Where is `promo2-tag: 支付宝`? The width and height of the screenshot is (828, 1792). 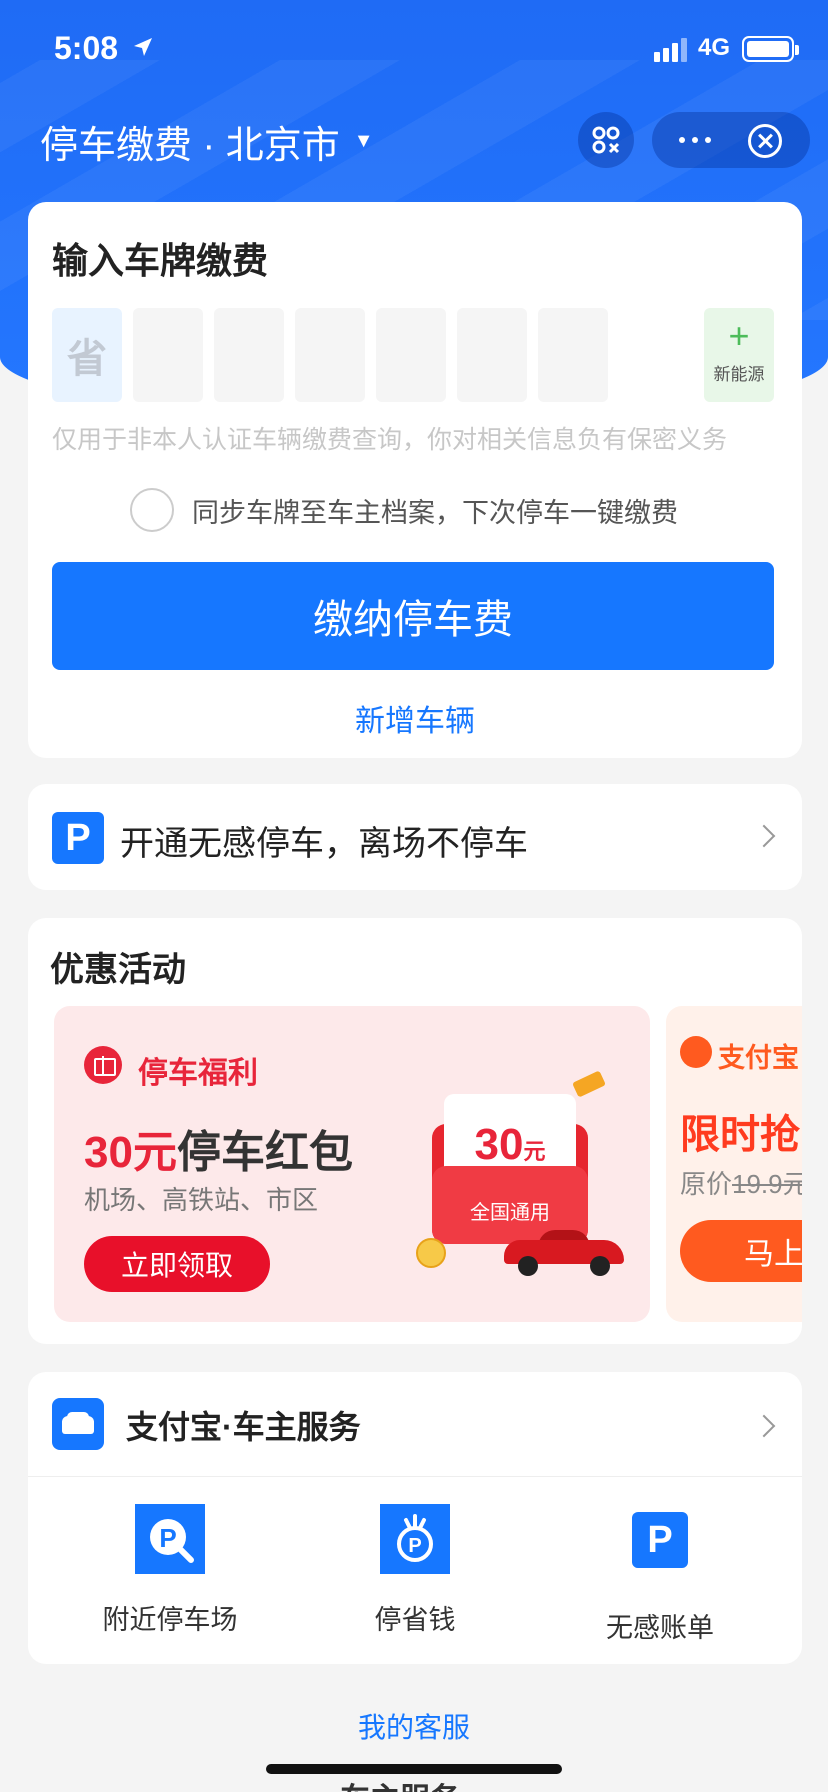
promo2-tag: 支付宝 is located at coordinates (758, 1058).